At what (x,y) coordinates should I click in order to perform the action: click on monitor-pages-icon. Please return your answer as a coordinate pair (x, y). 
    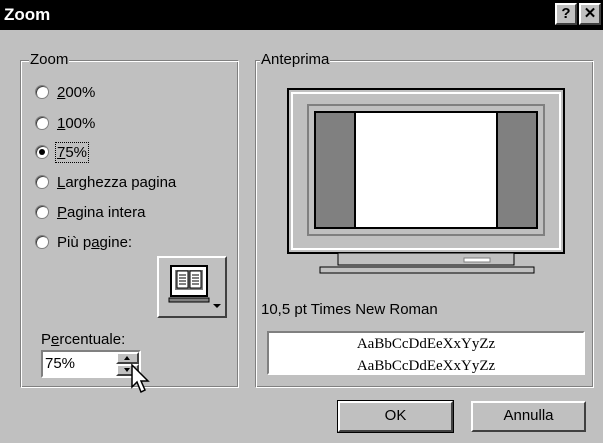
    Looking at the image, I should click on (194, 286).